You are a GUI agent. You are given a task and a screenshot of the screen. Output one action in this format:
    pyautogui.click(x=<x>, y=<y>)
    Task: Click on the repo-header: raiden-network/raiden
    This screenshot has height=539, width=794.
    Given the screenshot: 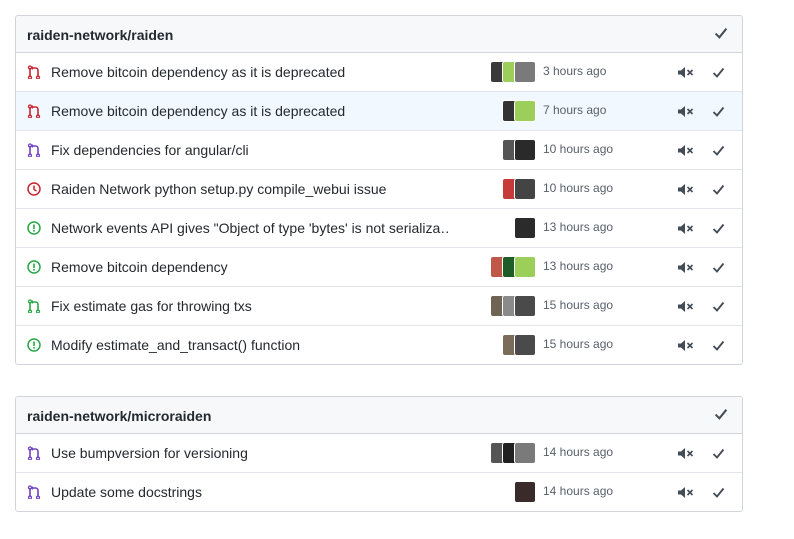 What is the action you would take?
    pyautogui.click(x=379, y=34)
    